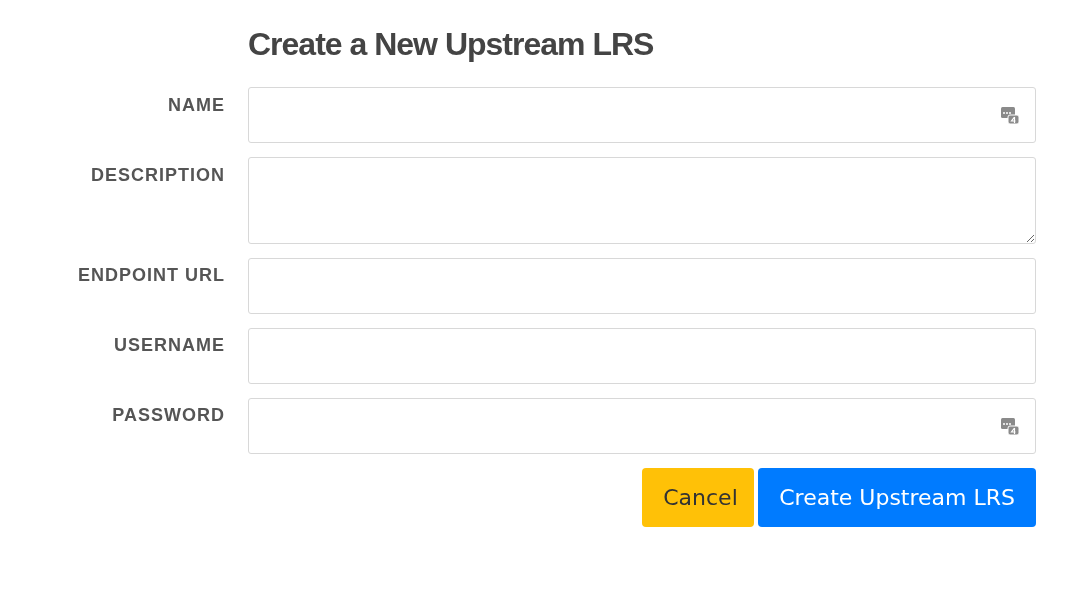  Describe the element at coordinates (168, 415) in the screenshot. I see `field-label: PASSWORD` at that location.